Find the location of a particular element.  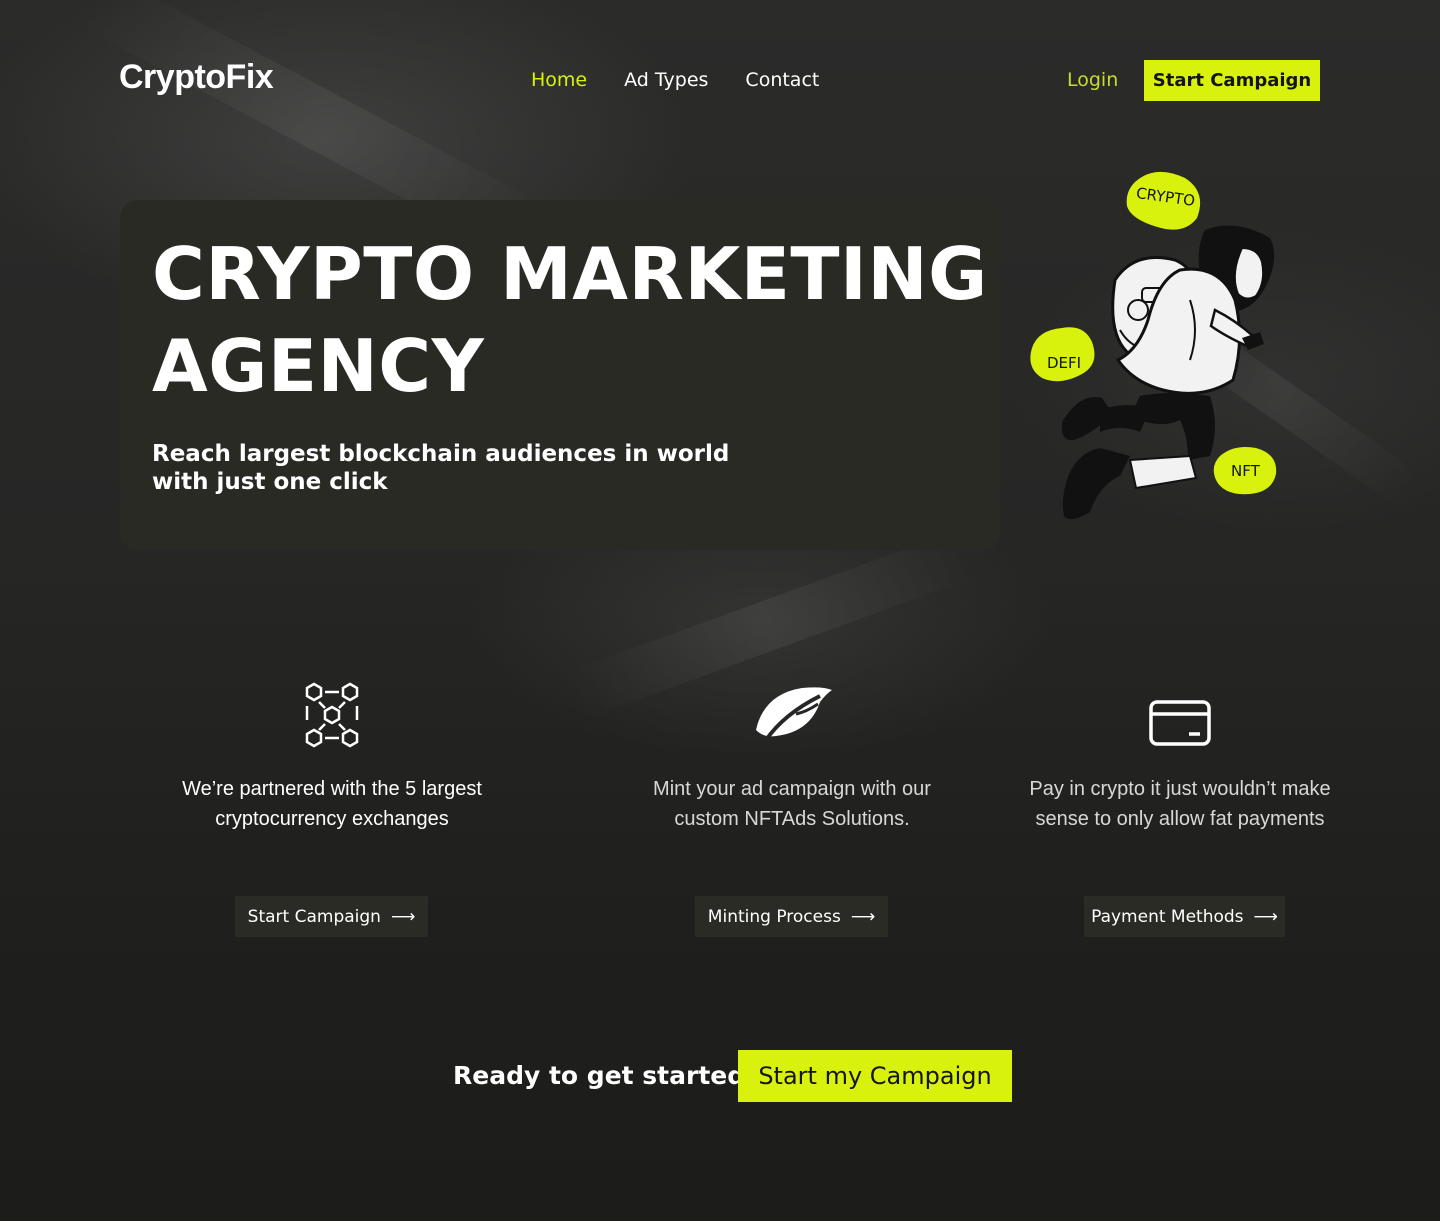

hero-title: CRYPTO MARKETING AGENCY is located at coordinates (572, 320).